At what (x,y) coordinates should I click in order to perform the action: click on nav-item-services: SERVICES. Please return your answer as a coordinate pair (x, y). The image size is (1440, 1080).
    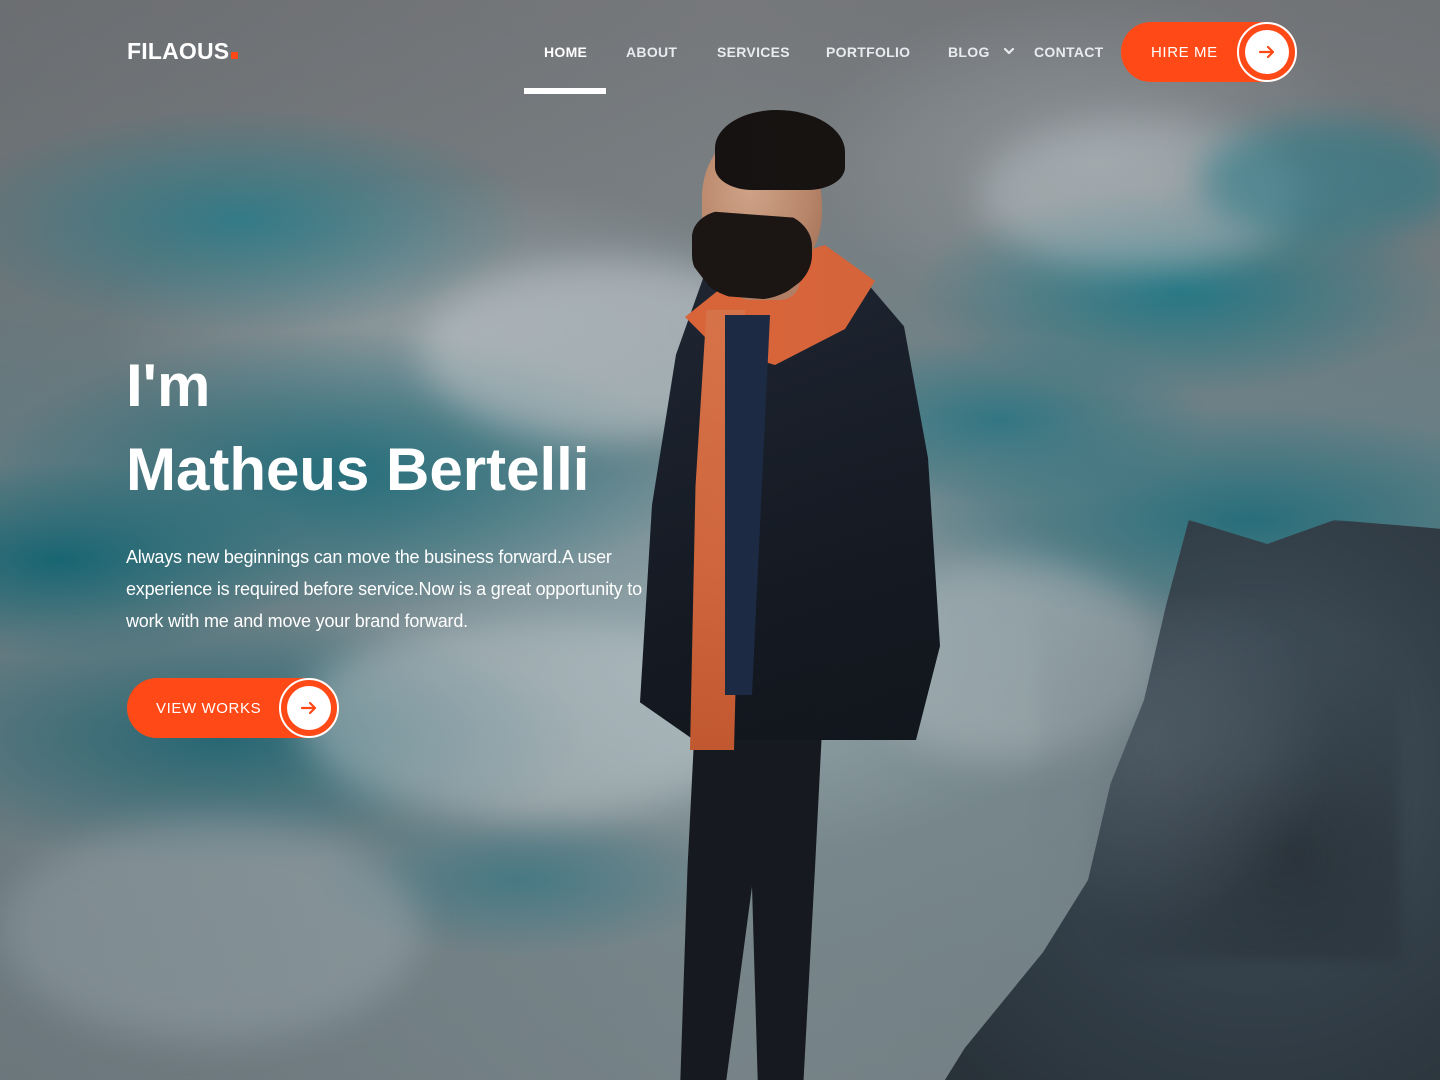
    Looking at the image, I should click on (753, 52).